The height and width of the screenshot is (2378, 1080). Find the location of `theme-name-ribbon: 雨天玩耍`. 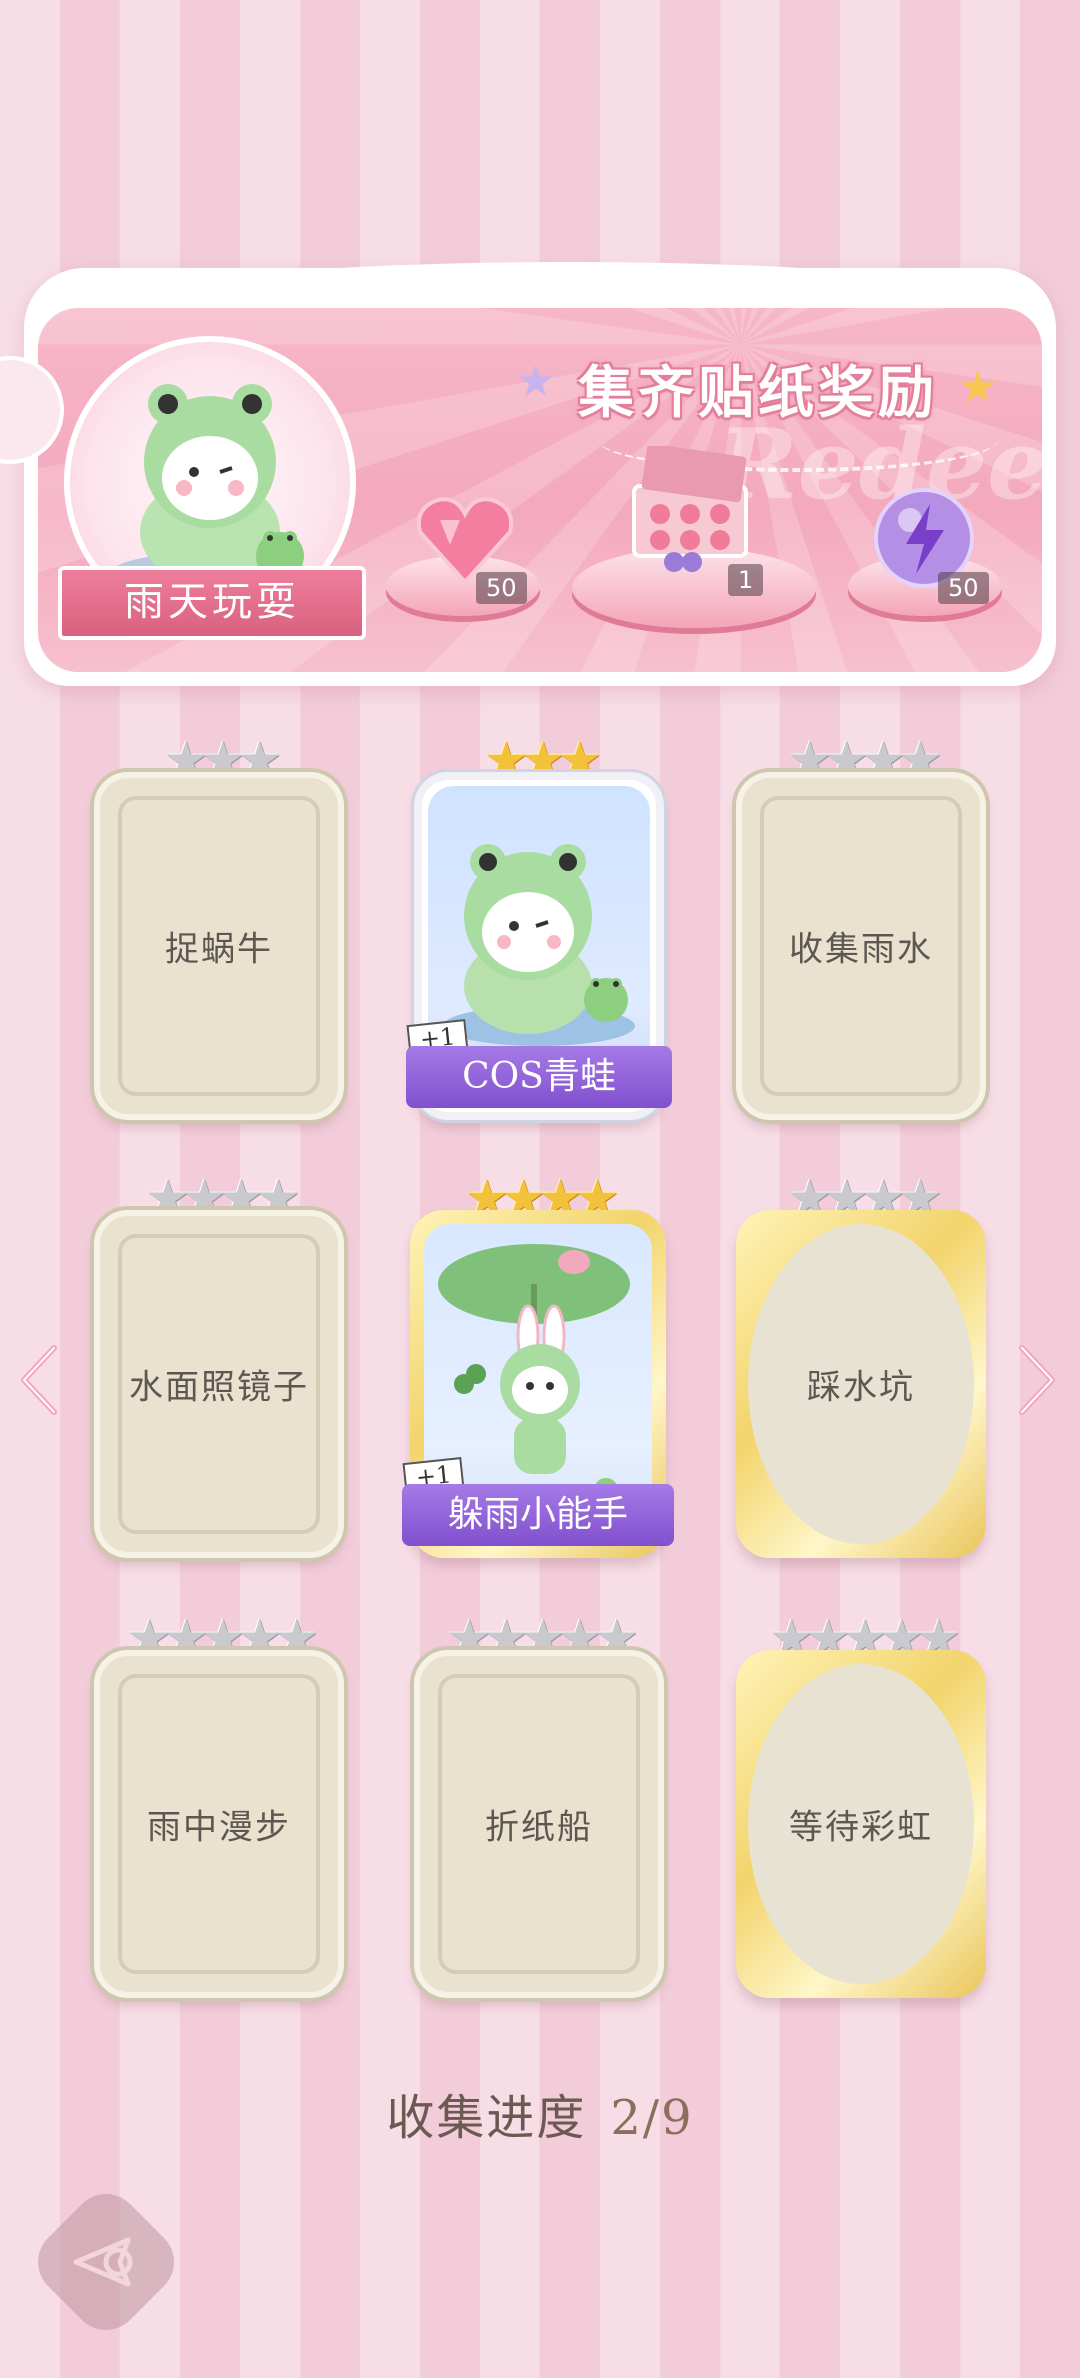

theme-name-ribbon: 雨天玩耍 is located at coordinates (212, 603).